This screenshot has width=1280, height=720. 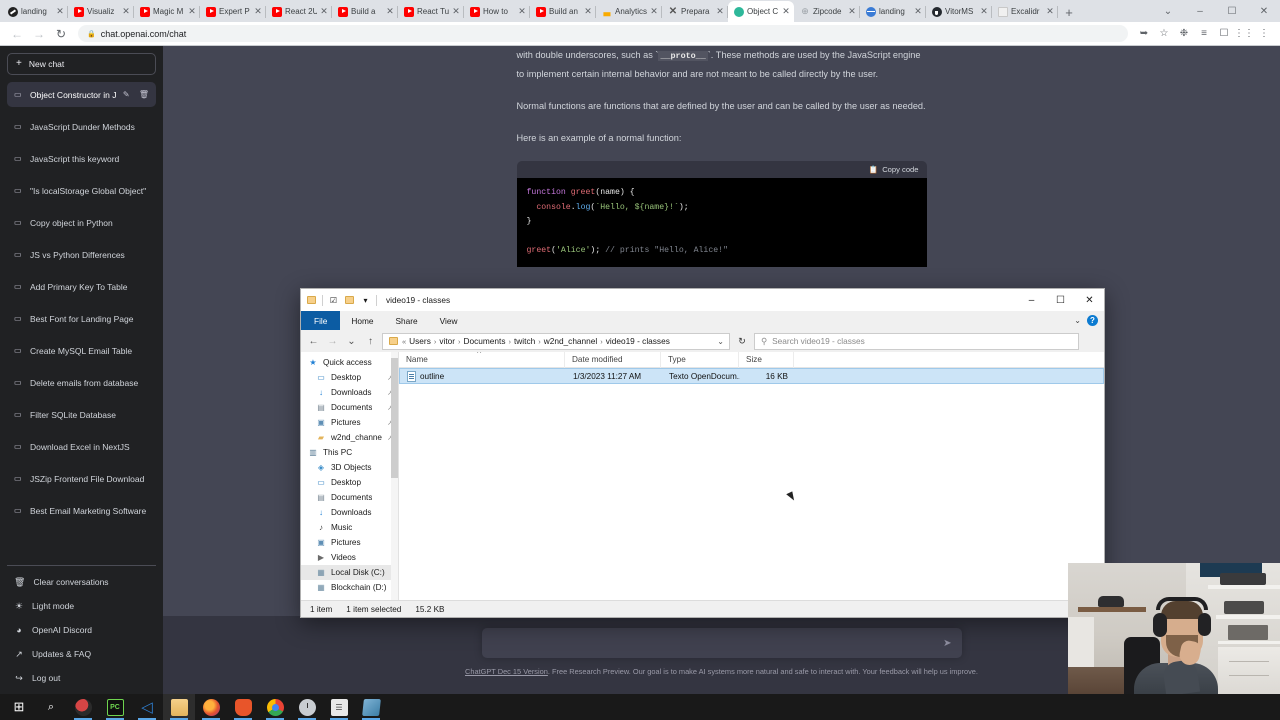 I want to click on explorer-maximize-button: ☐, so click(x=1060, y=300).